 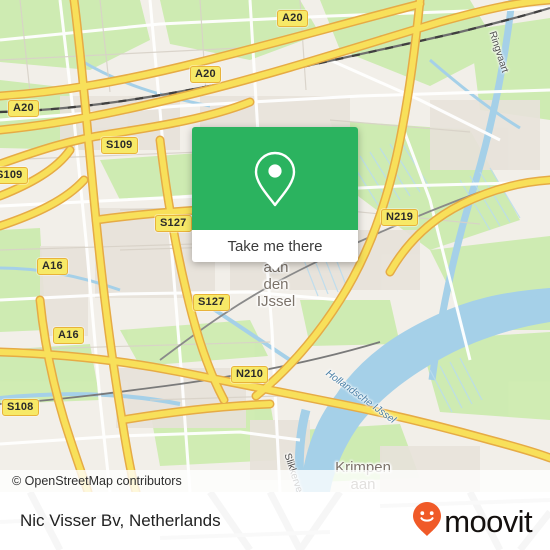 What do you see at coordinates (400, 217) in the screenshot?
I see `road-shield: N219` at bounding box center [400, 217].